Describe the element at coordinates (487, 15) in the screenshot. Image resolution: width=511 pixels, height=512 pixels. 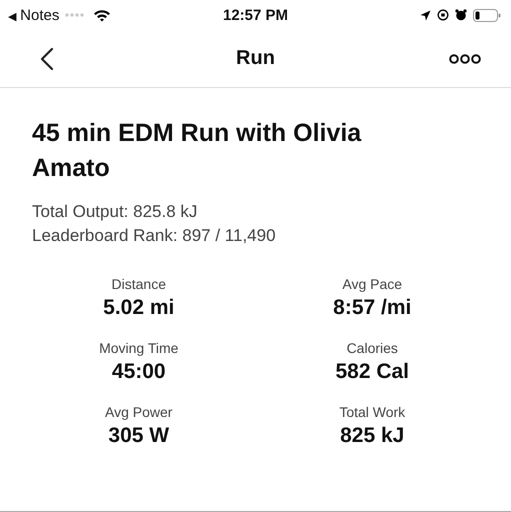
I see `battery-icon` at that location.